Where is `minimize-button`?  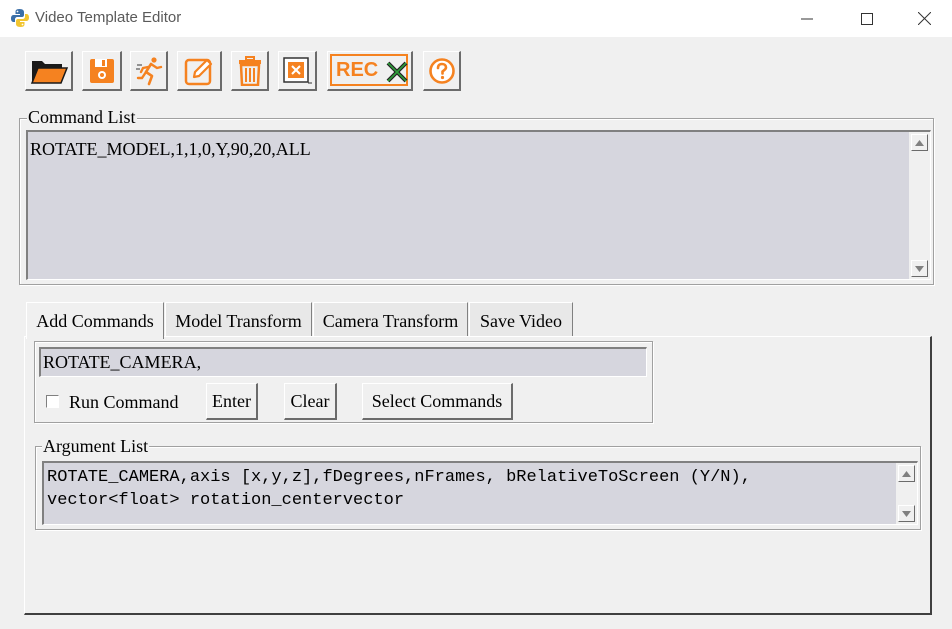
minimize-button is located at coordinates (807, 18).